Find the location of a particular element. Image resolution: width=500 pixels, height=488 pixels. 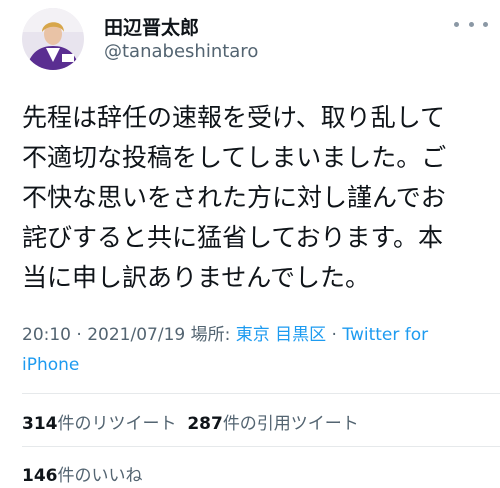

stats-row: 314件のリツイート 287件の引用ツイート is located at coordinates (190, 421).